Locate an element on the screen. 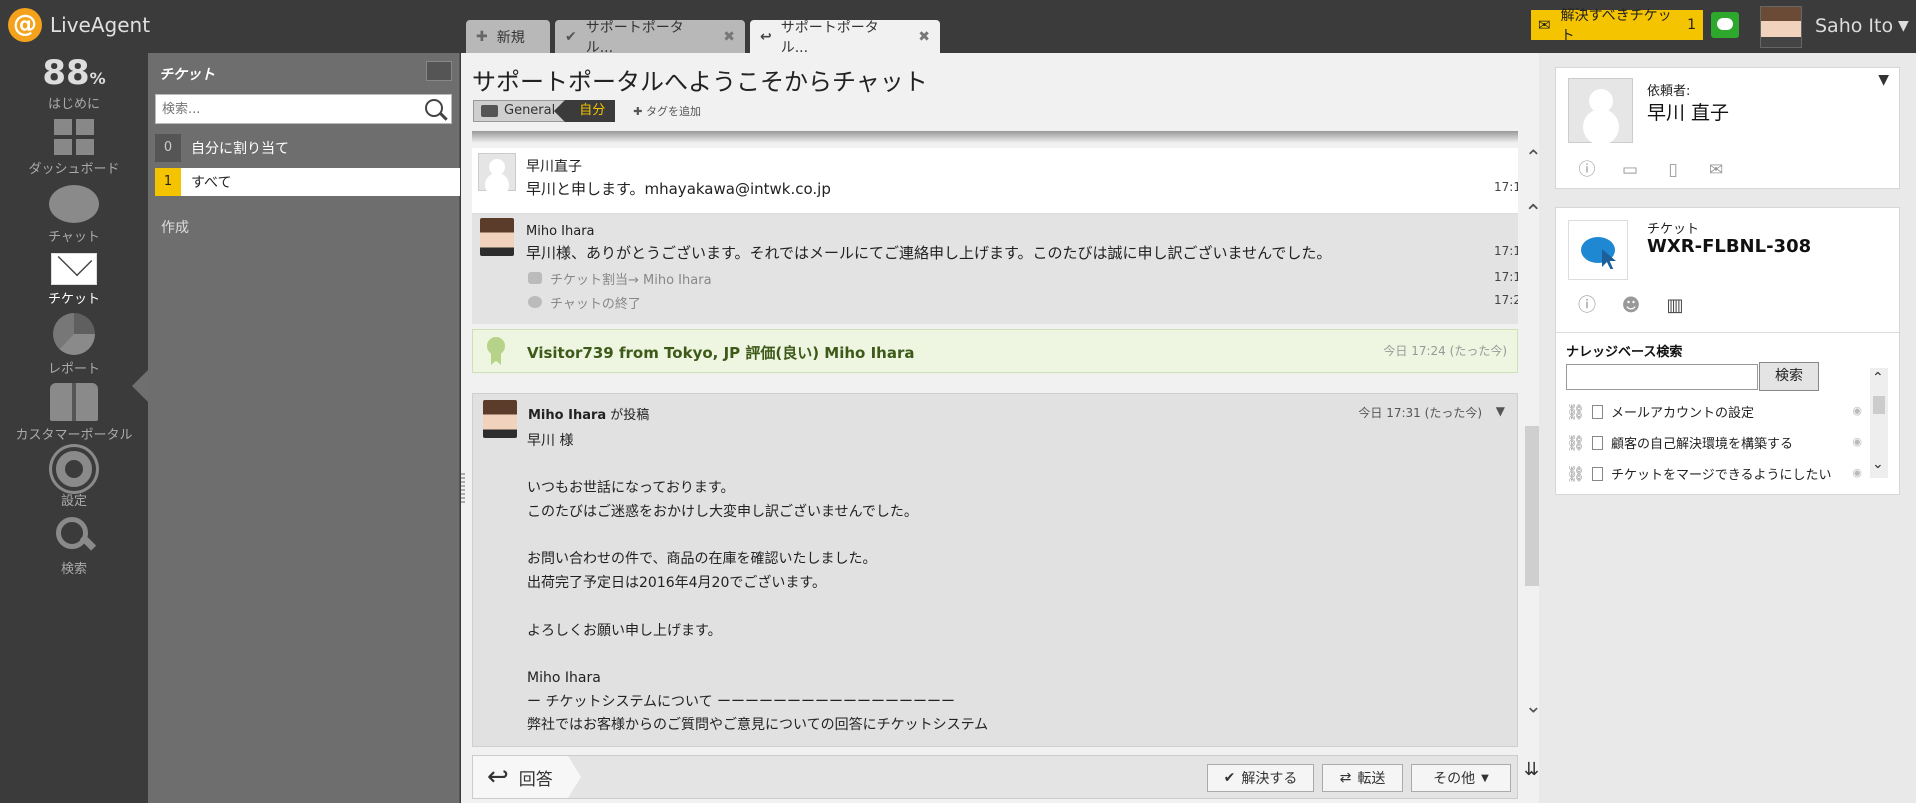 Image resolution: width=1916 pixels, height=803 pixels. scroll-up-icon: ⌃ is located at coordinates (1878, 378).